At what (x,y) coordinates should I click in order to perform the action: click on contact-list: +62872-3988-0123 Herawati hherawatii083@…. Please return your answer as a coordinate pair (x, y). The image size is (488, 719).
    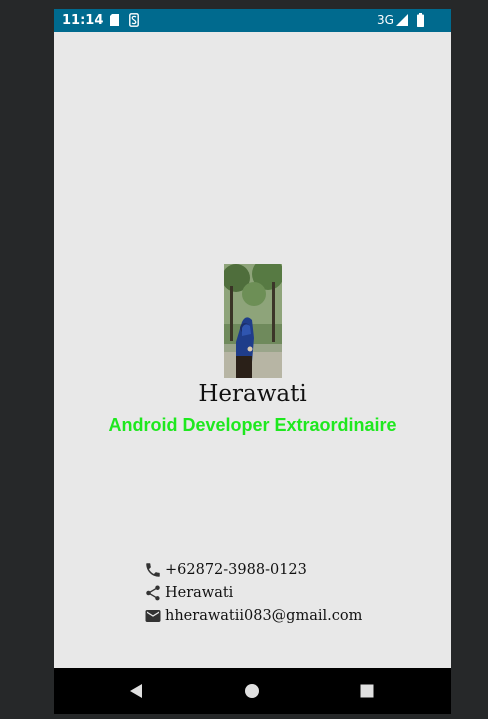
    Looking at the image, I should click on (252, 592).